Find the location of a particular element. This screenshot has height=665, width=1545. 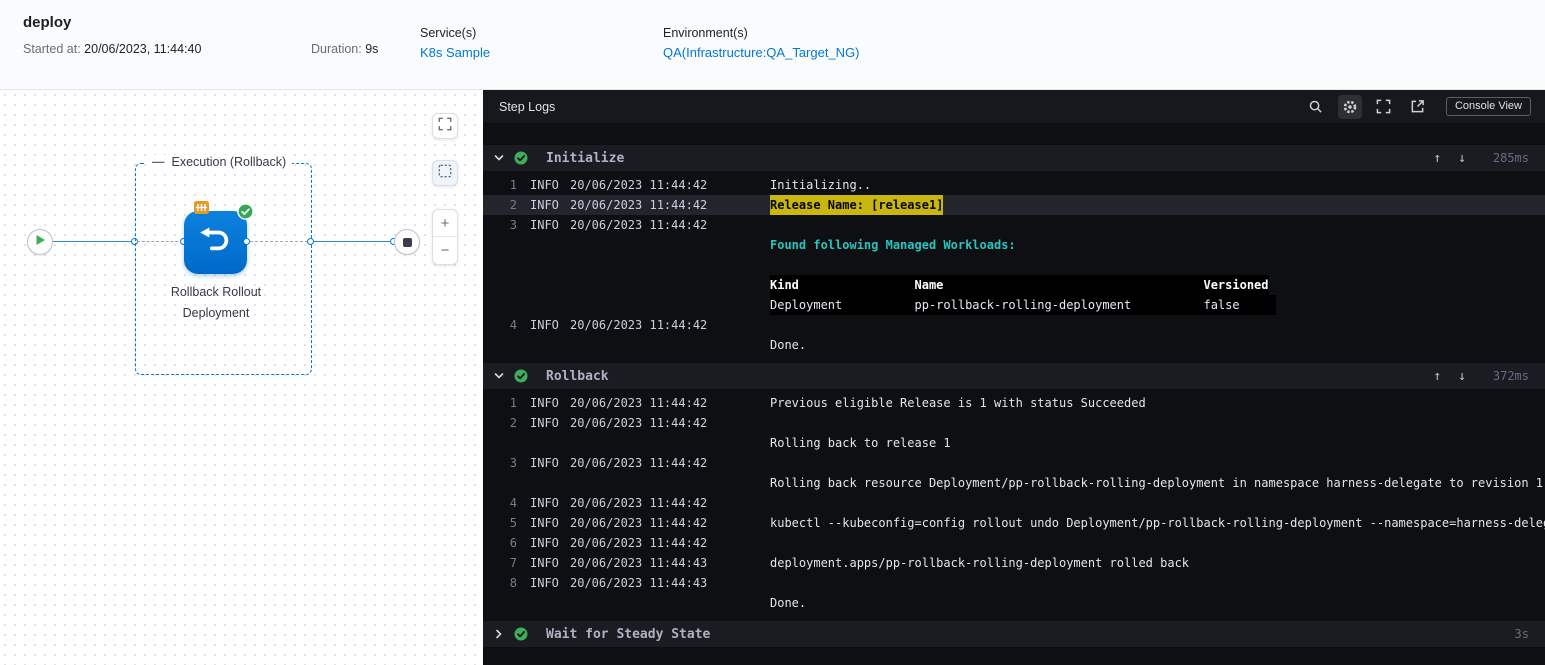

connector-dot is located at coordinates (246, 241).